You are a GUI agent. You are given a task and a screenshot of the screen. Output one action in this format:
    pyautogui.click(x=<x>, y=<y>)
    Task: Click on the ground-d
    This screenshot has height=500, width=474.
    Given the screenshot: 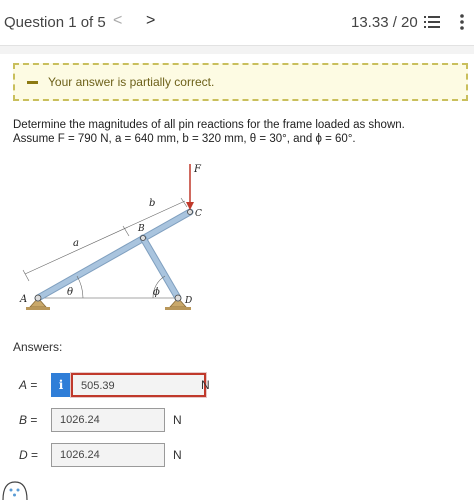 What is the action you would take?
    pyautogui.click(x=178, y=308)
    